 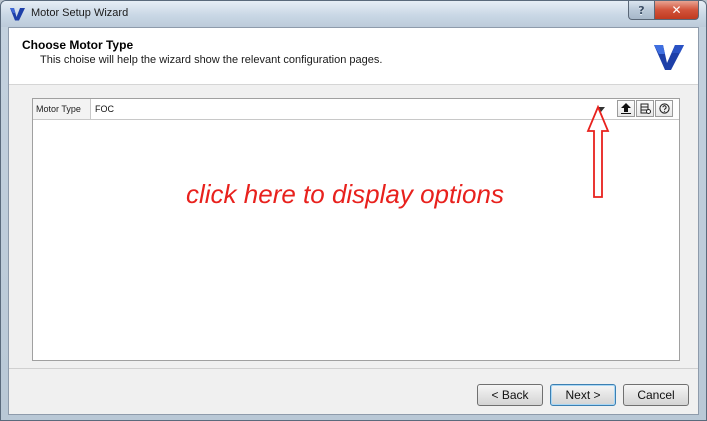 I want to click on cancel-button: Cancel, so click(x=656, y=395).